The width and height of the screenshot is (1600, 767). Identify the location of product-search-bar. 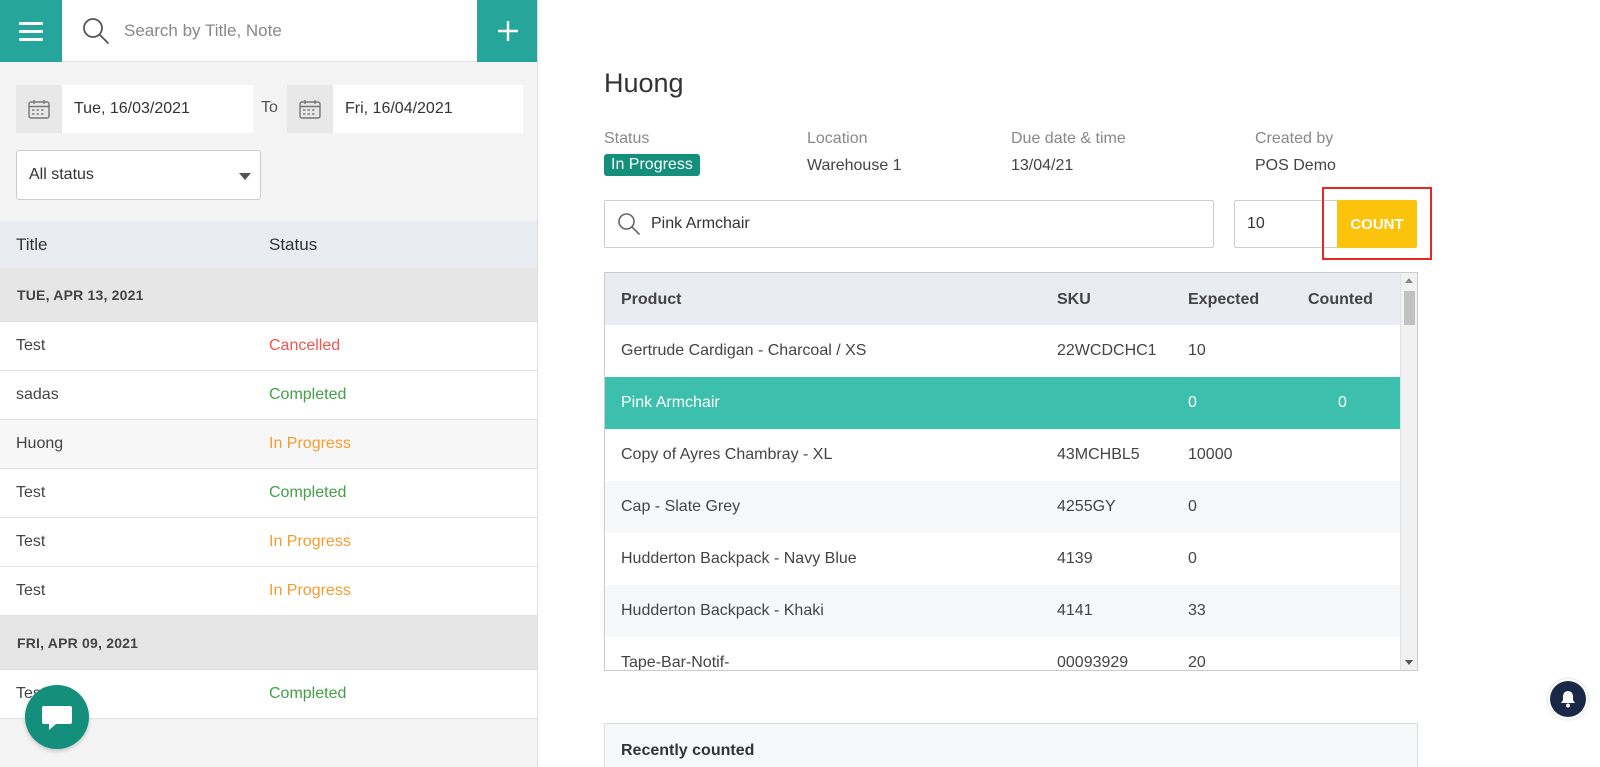
(909, 224).